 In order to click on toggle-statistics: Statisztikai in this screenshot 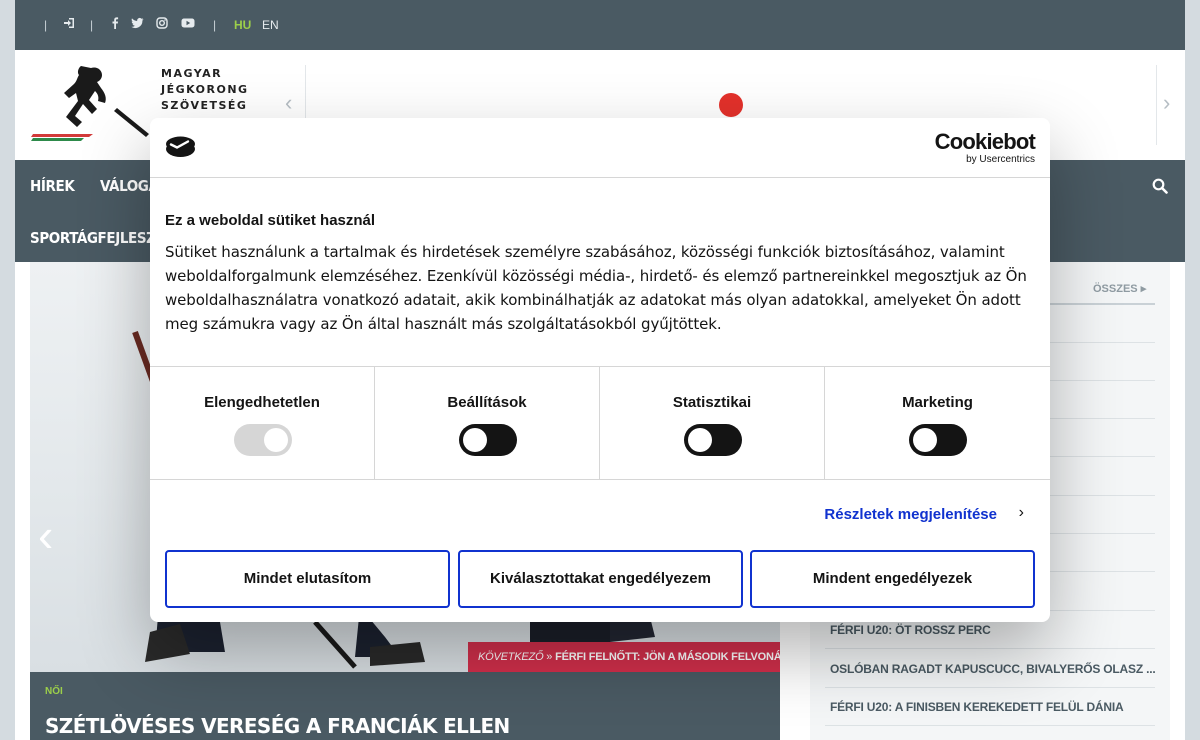, I will do `click(712, 423)`.